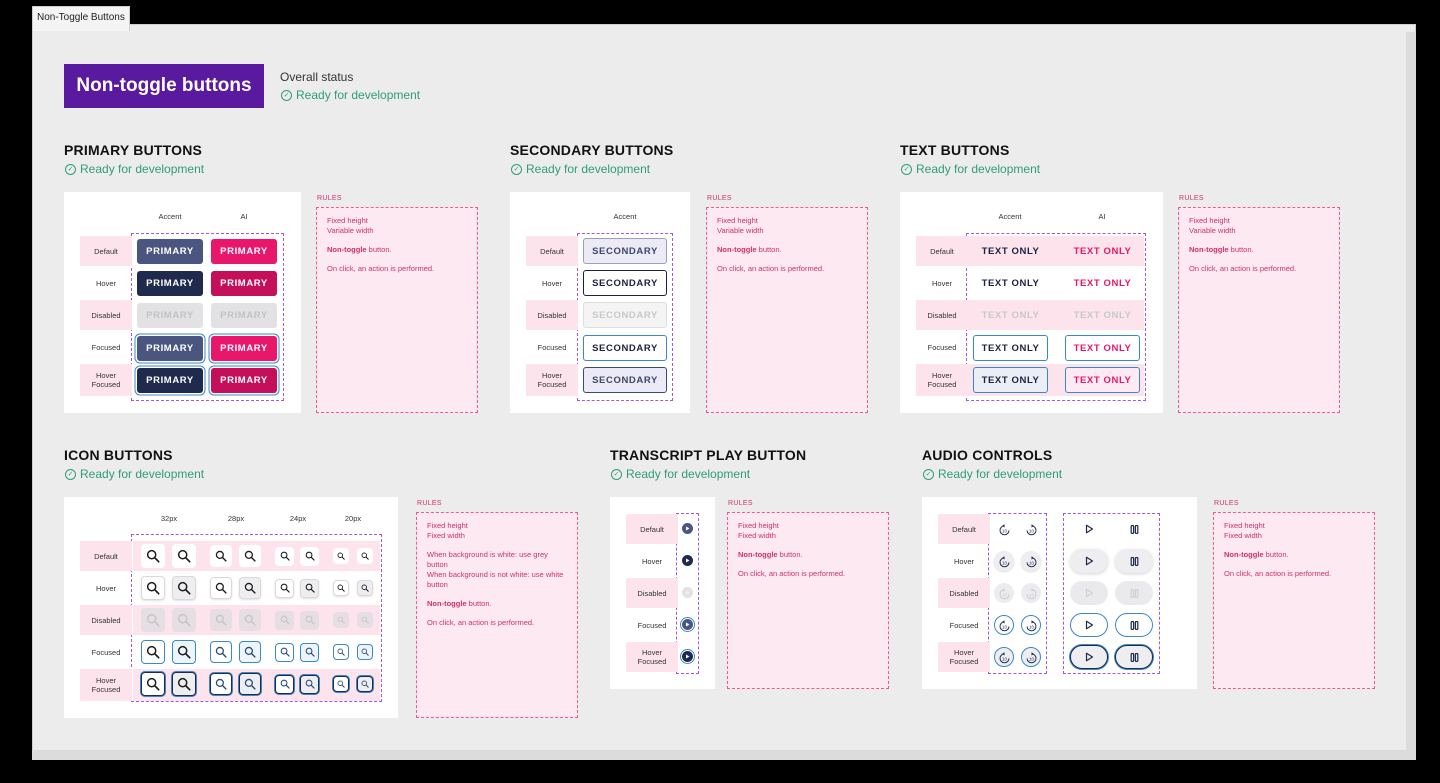 The image size is (1440, 783). What do you see at coordinates (170, 315) in the screenshot?
I see `primary-accent-disabled-button: PRIMARY` at bounding box center [170, 315].